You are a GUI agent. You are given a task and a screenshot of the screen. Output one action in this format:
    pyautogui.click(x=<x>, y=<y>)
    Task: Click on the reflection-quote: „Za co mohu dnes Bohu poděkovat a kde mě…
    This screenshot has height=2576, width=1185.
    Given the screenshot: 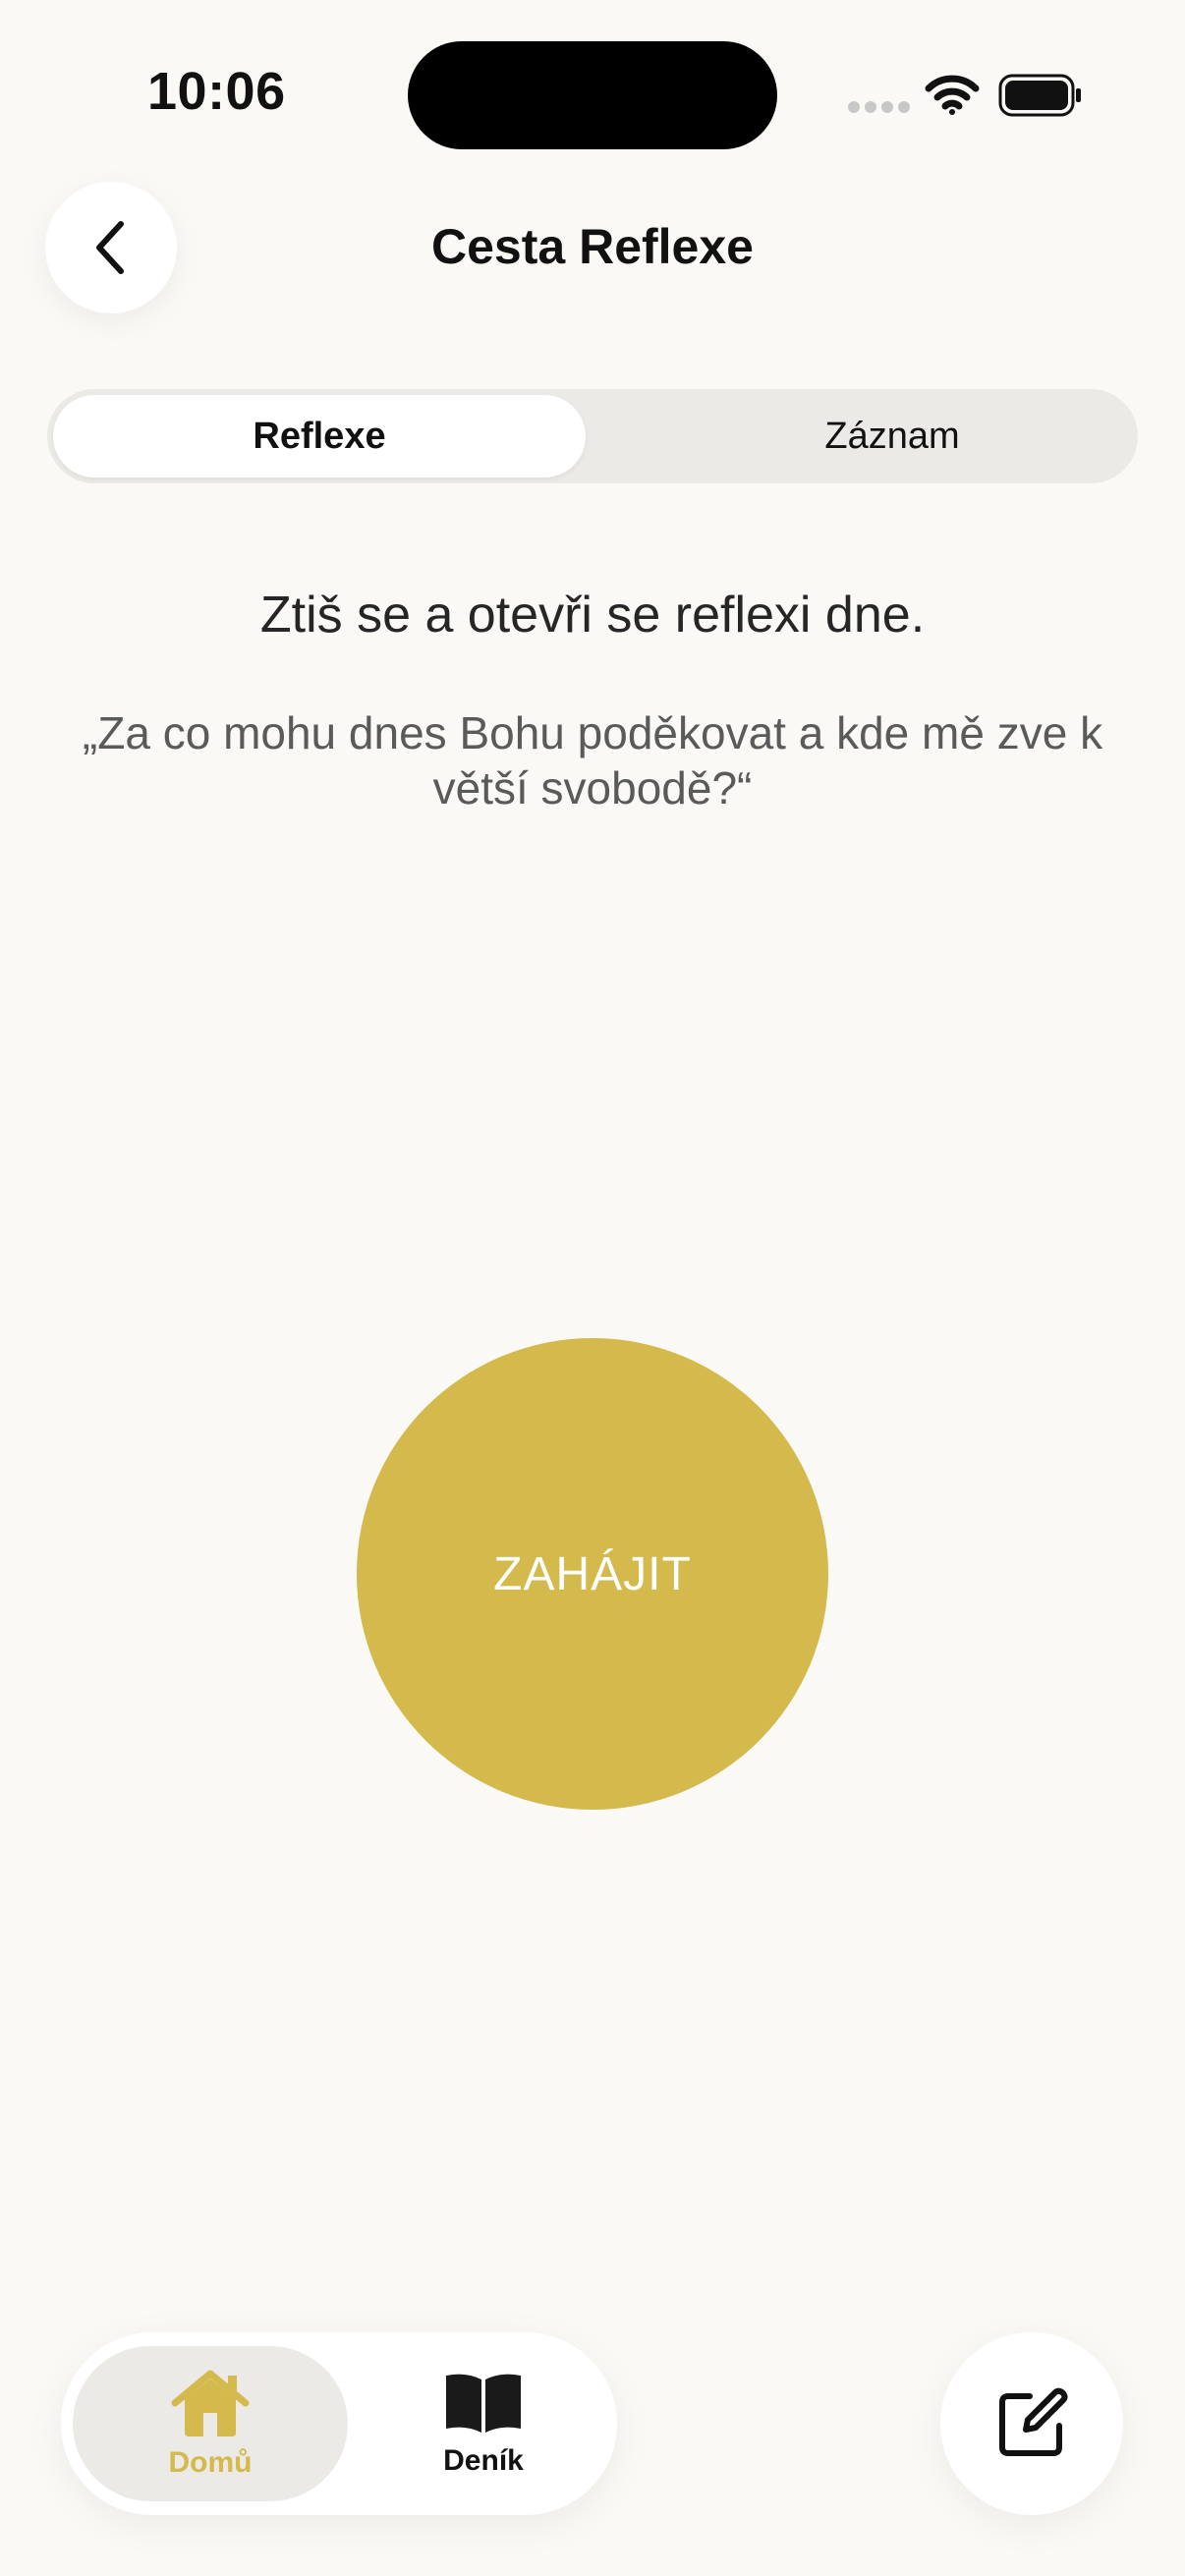 What is the action you would take?
    pyautogui.click(x=592, y=760)
    